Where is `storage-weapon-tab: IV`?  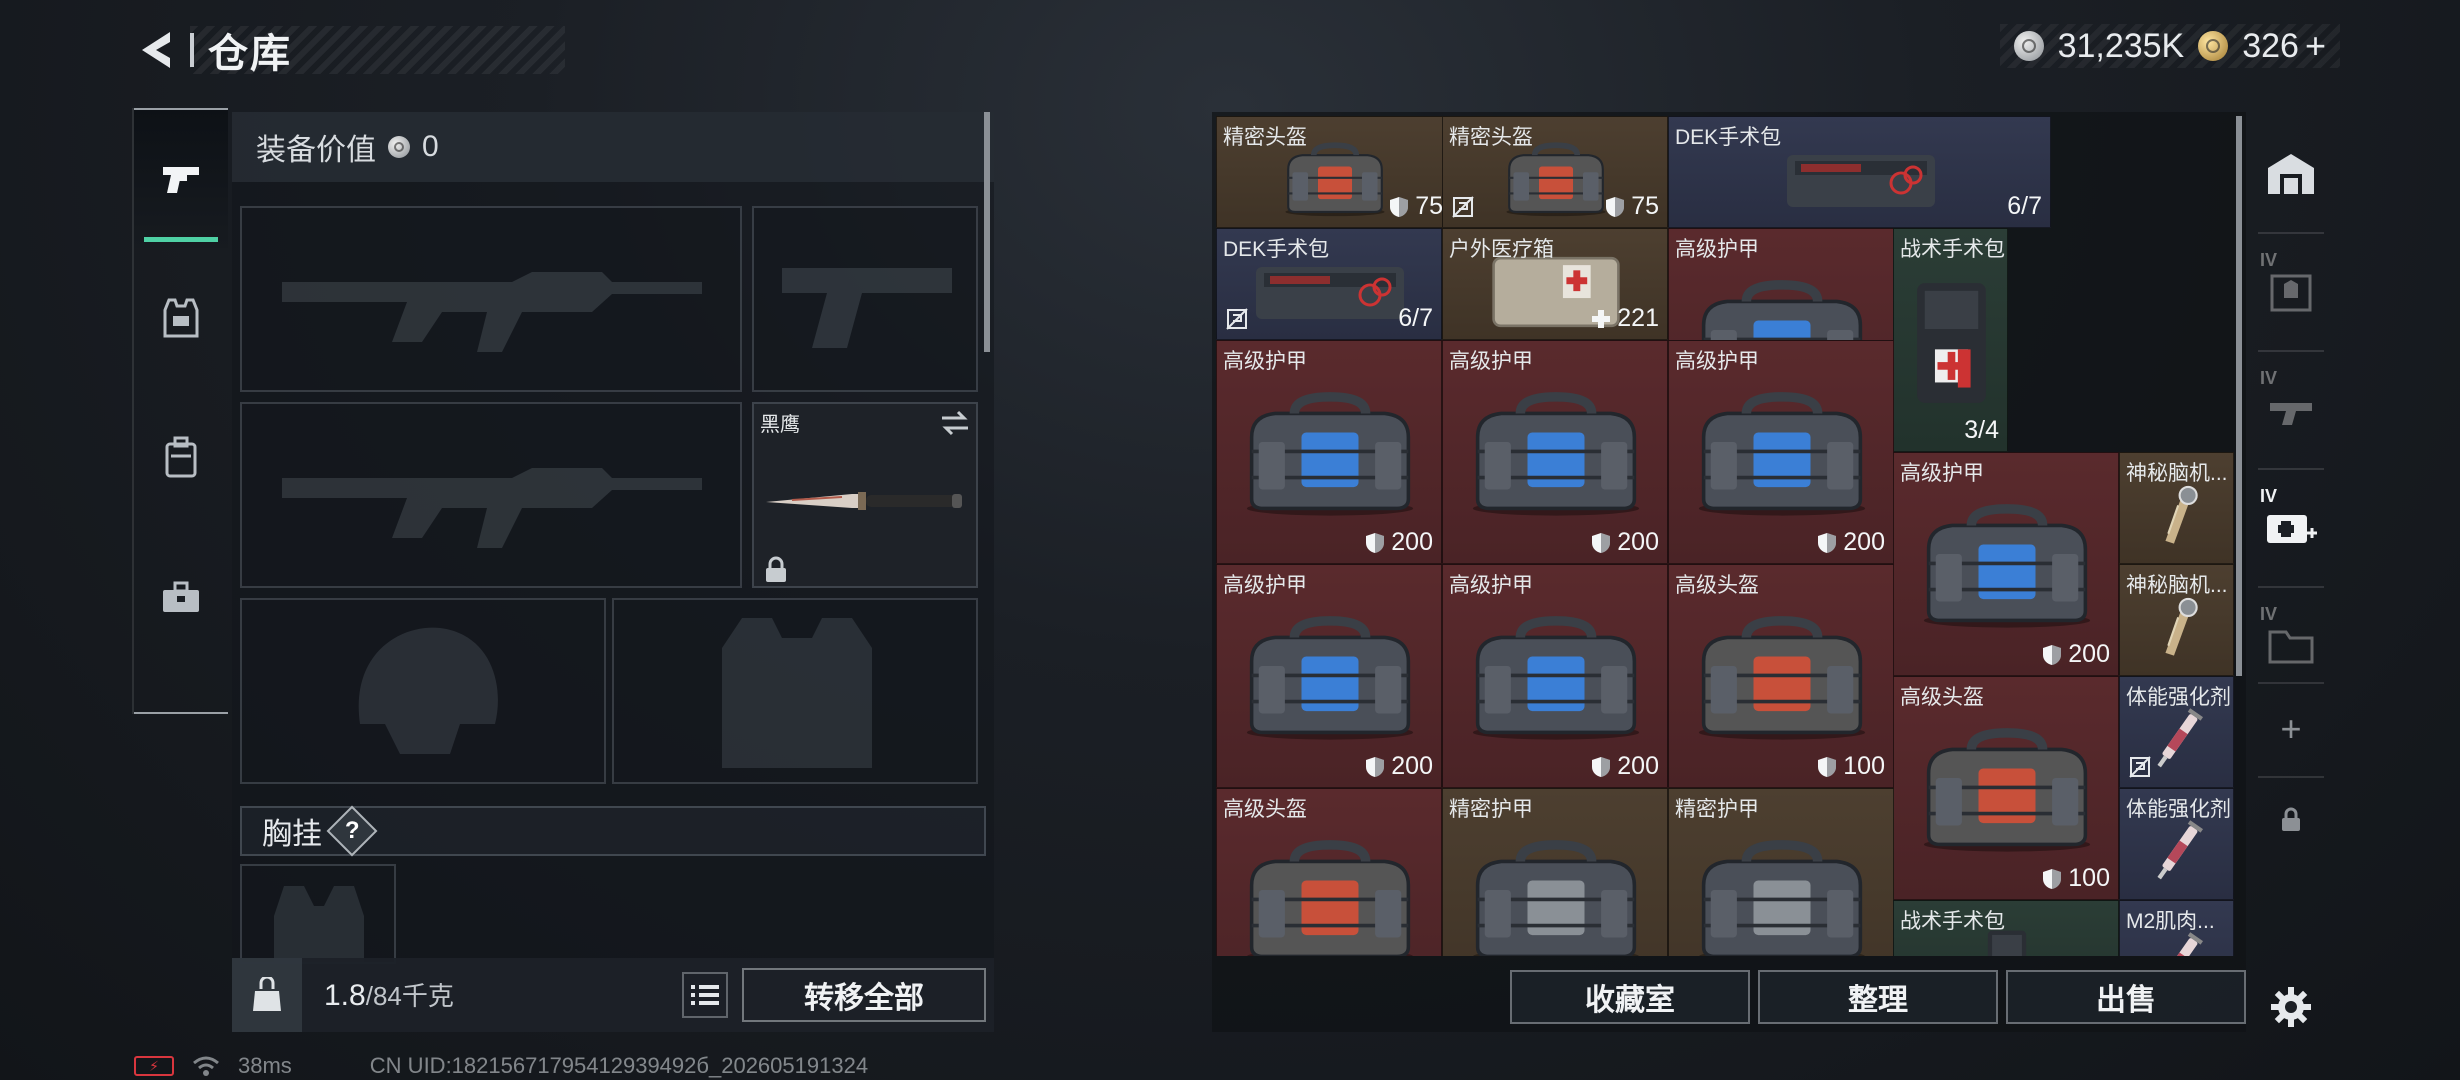 storage-weapon-tab: IV is located at coordinates (2291, 409).